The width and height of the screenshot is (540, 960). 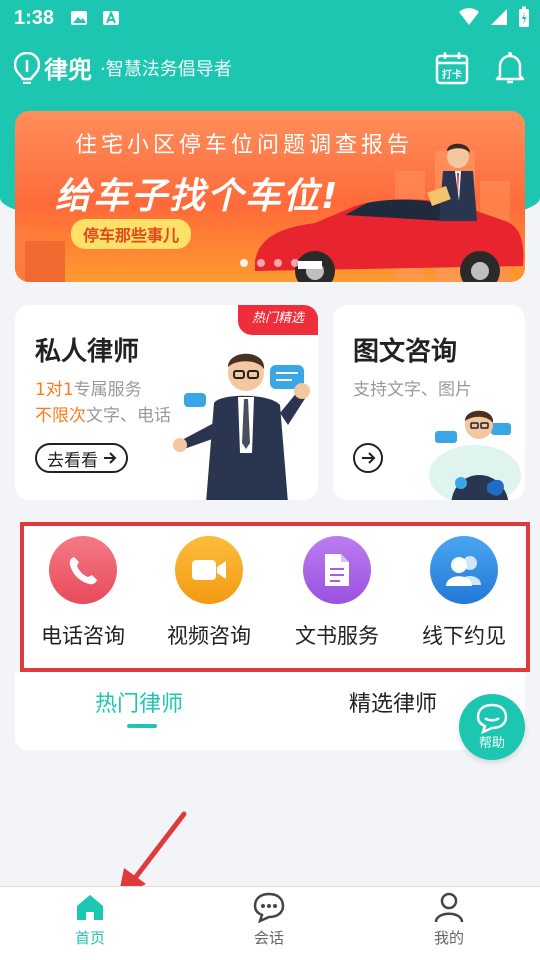 What do you see at coordinates (405, 352) in the screenshot?
I see `text-consult-title: 图文咨询` at bounding box center [405, 352].